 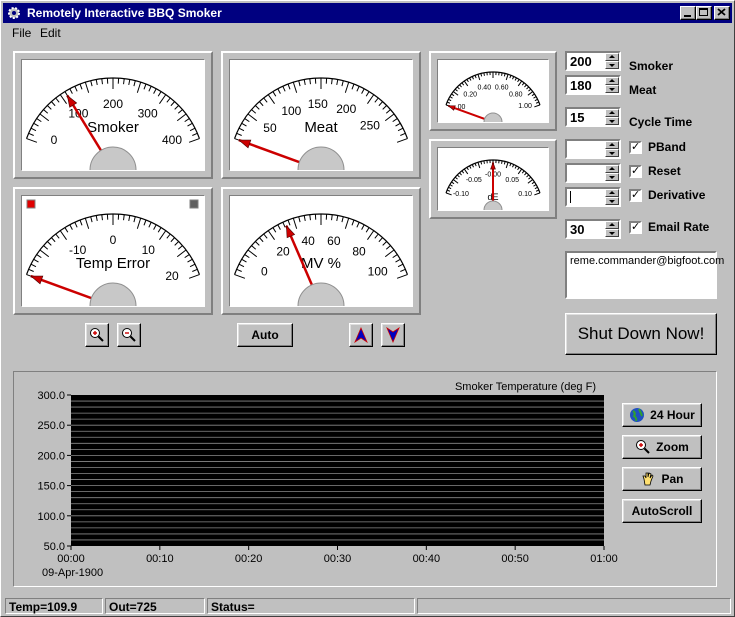 I want to click on maximize-button, so click(x=704, y=13).